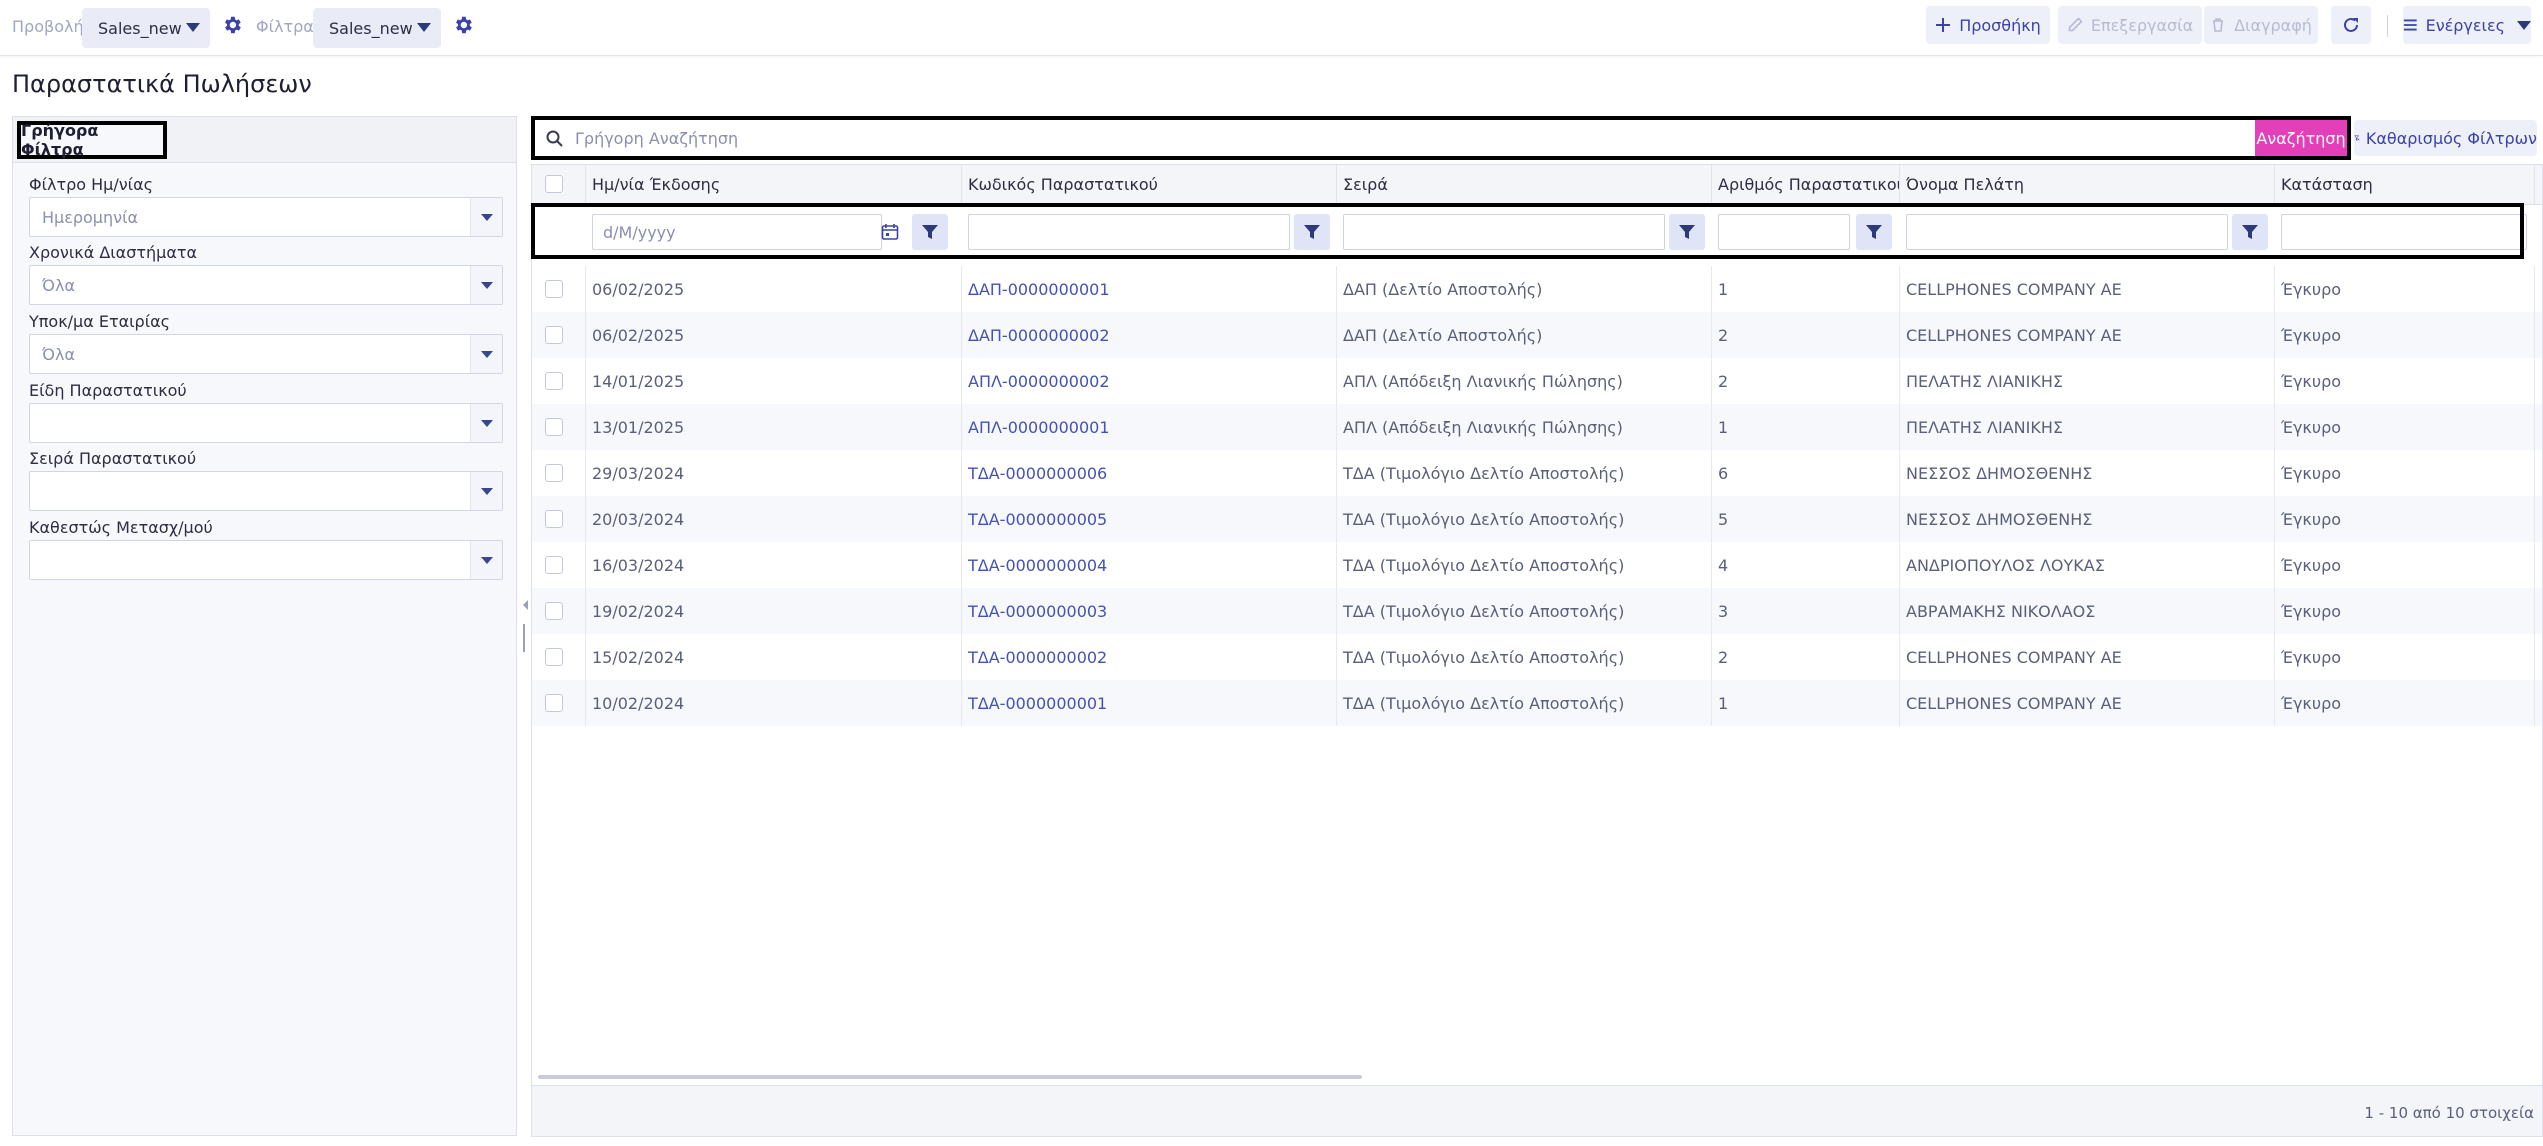 The height and width of the screenshot is (1146, 2543). What do you see at coordinates (1149, 335) in the screenshot?
I see `cell-doc-code-link: ΔΑΠ-0000000002` at bounding box center [1149, 335].